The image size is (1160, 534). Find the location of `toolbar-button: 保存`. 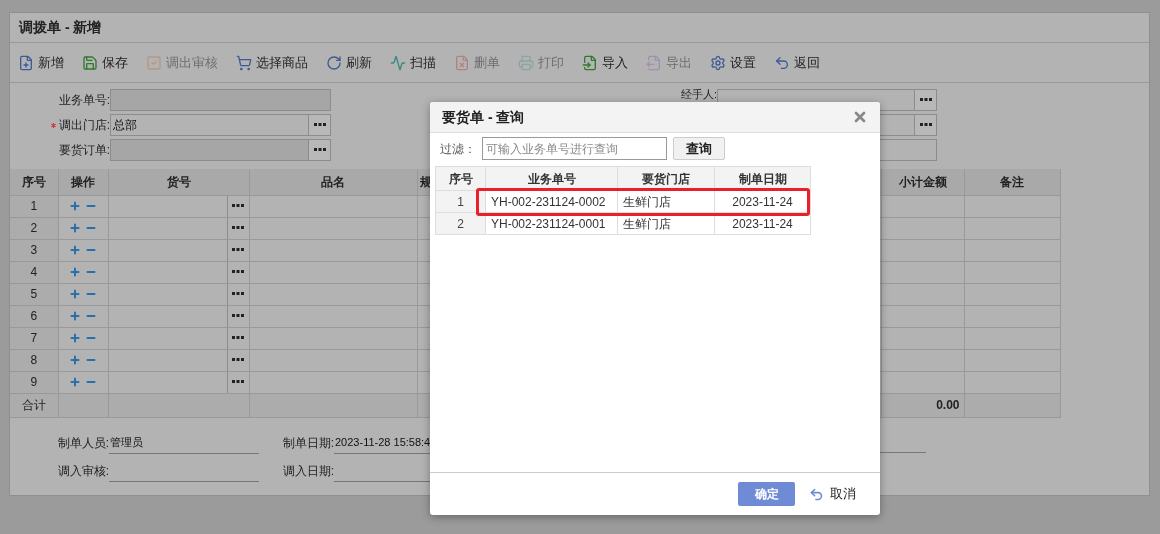

toolbar-button: 保存 is located at coordinates (105, 62).